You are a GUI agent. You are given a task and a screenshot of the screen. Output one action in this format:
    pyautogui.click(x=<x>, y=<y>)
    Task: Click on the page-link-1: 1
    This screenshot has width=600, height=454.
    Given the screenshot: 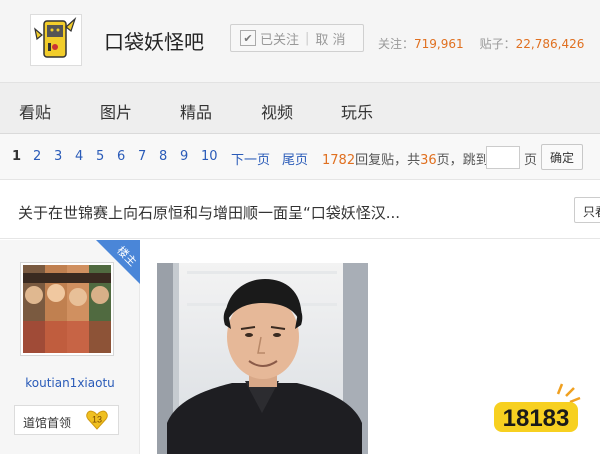 What is the action you would take?
    pyautogui.click(x=17, y=156)
    